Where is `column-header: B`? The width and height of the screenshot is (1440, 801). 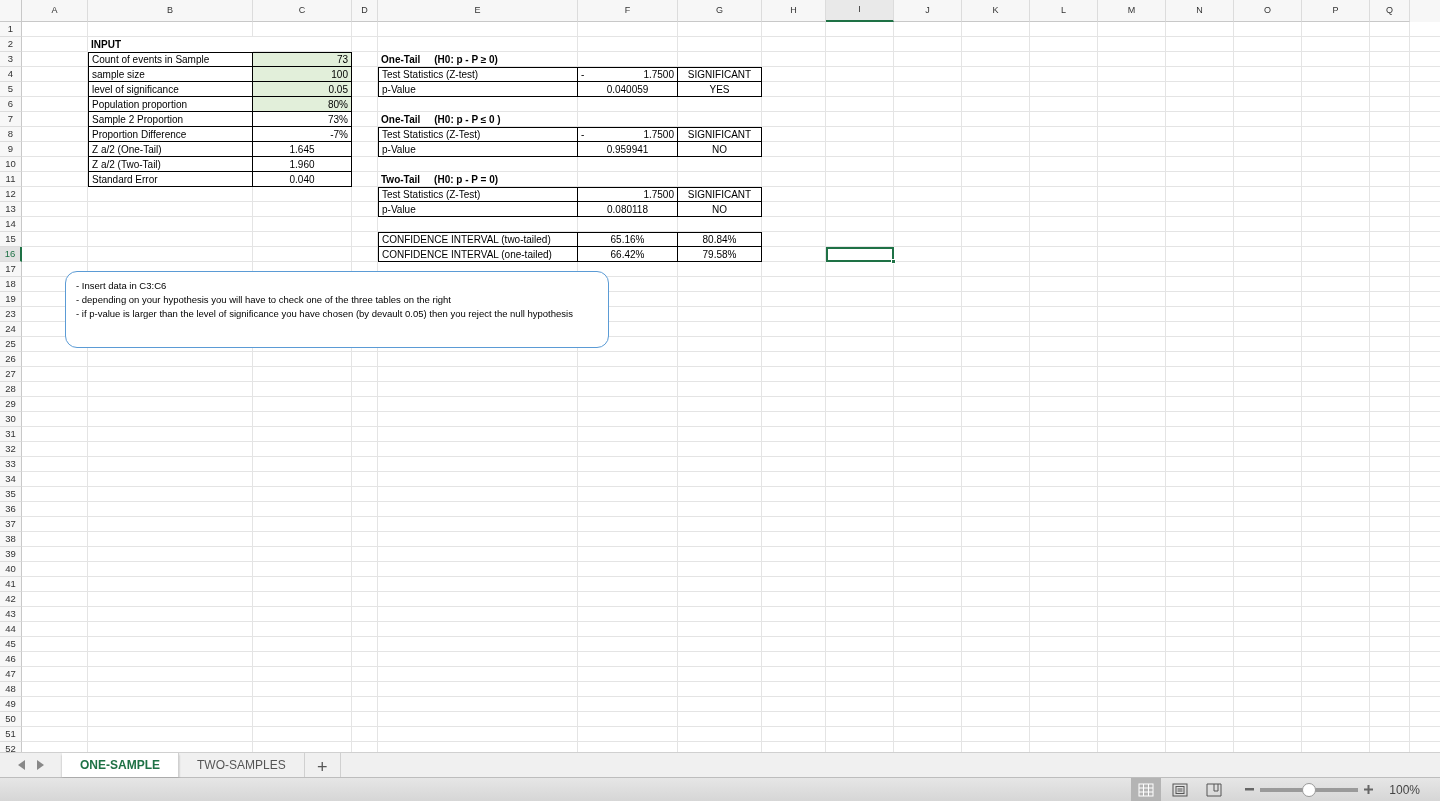
column-header: B is located at coordinates (170, 11).